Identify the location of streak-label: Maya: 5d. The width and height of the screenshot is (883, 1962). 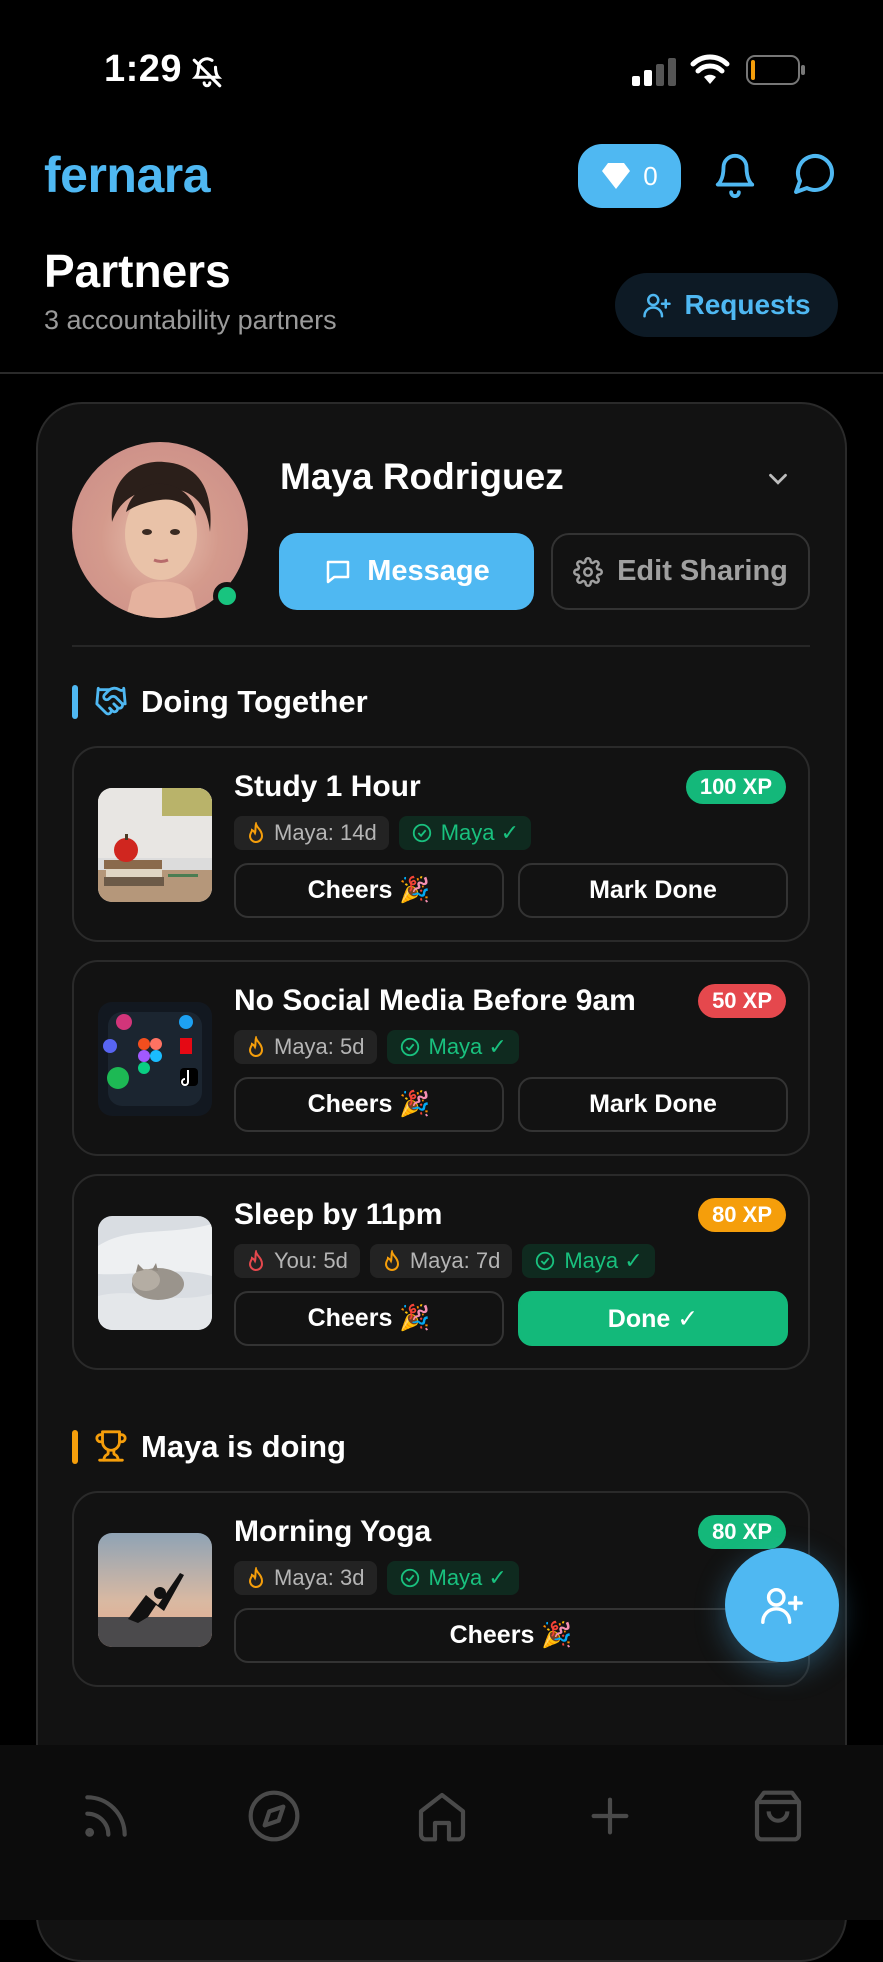
(319, 1046).